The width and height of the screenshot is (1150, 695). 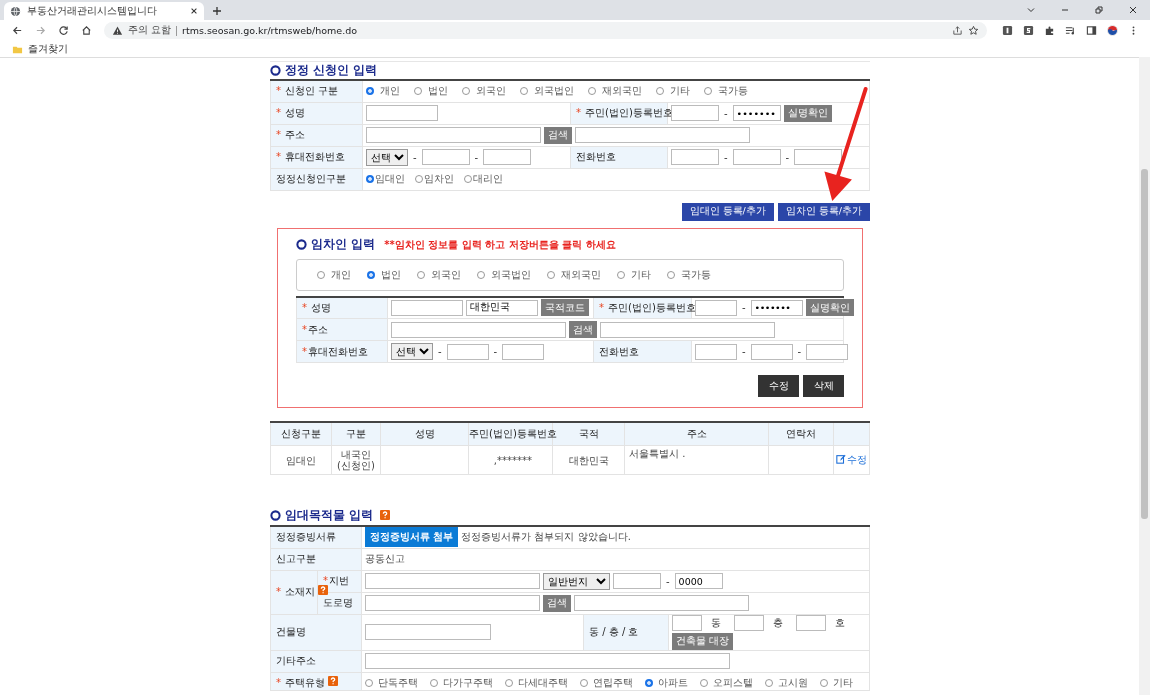 What do you see at coordinates (40, 30) in the screenshot?
I see `forward-icon` at bounding box center [40, 30].